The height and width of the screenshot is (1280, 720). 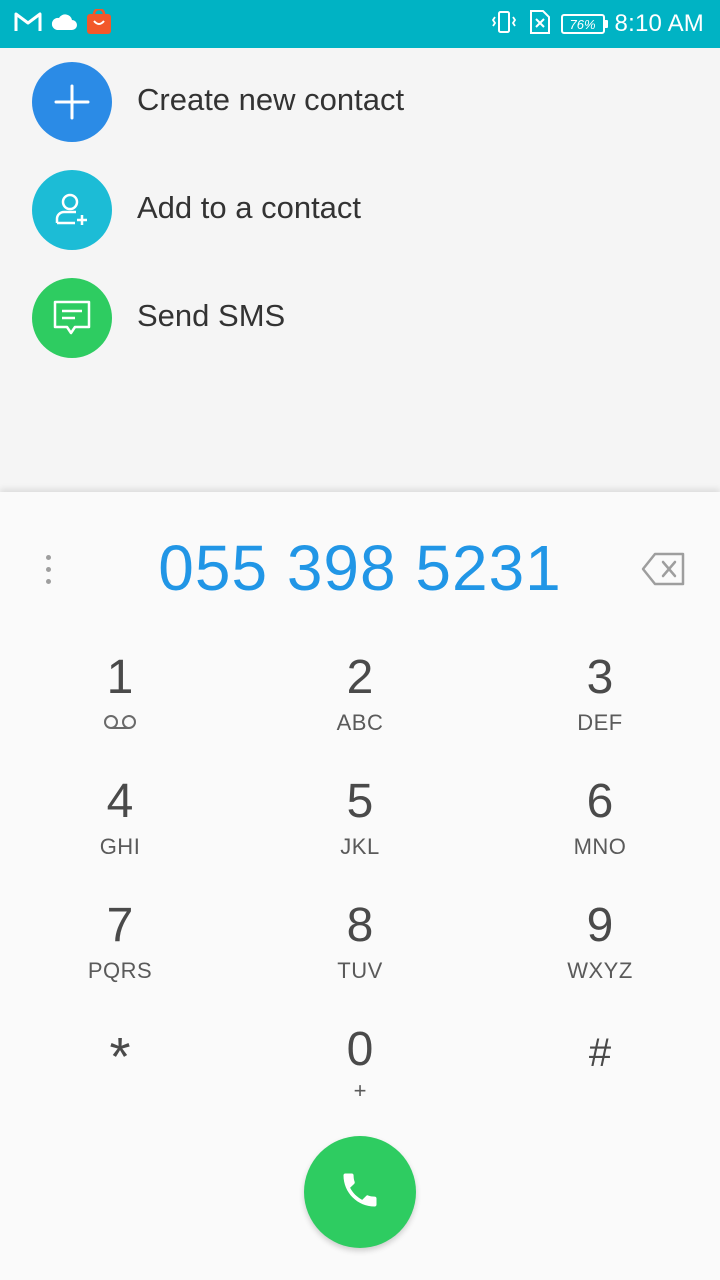 I want to click on battery-percent: 76%, so click(x=582, y=24).